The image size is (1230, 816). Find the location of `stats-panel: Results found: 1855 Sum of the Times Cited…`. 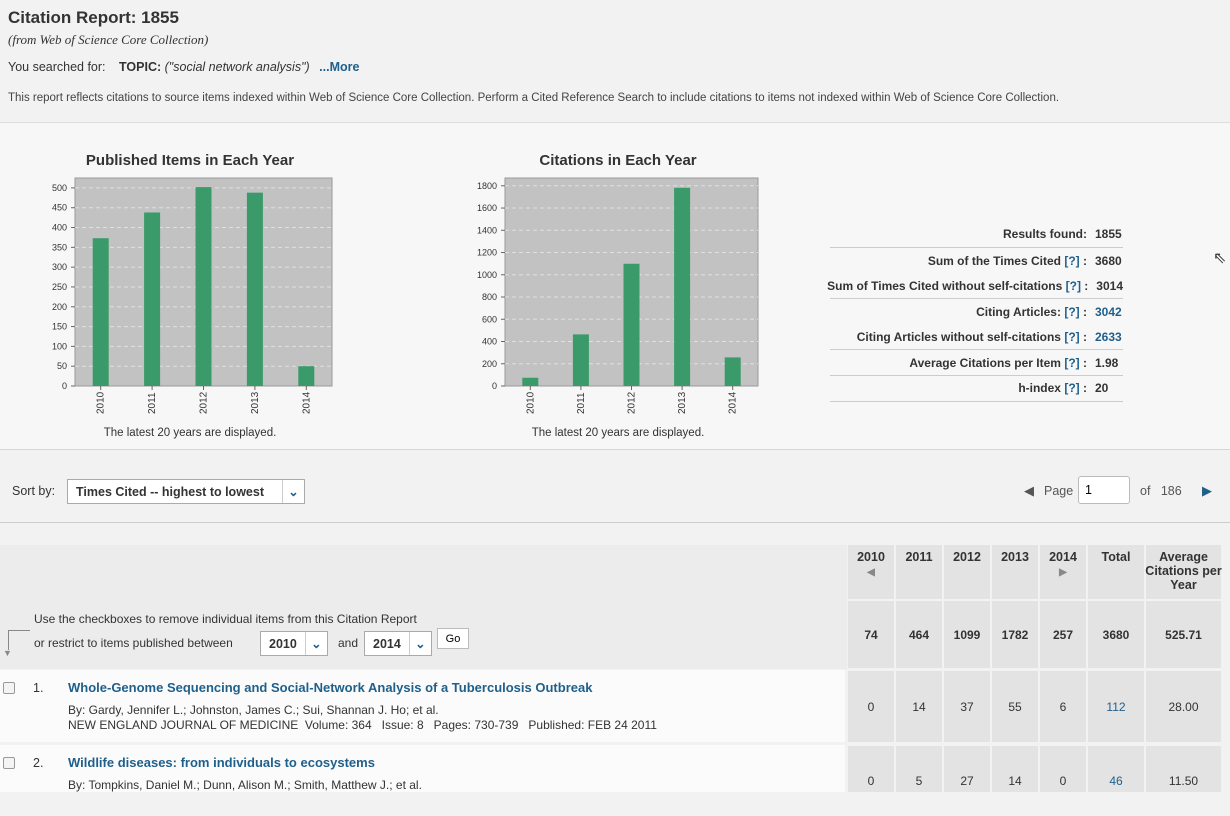

stats-panel: Results found: 1855 Sum of the Times Cited… is located at coordinates (975, 312).